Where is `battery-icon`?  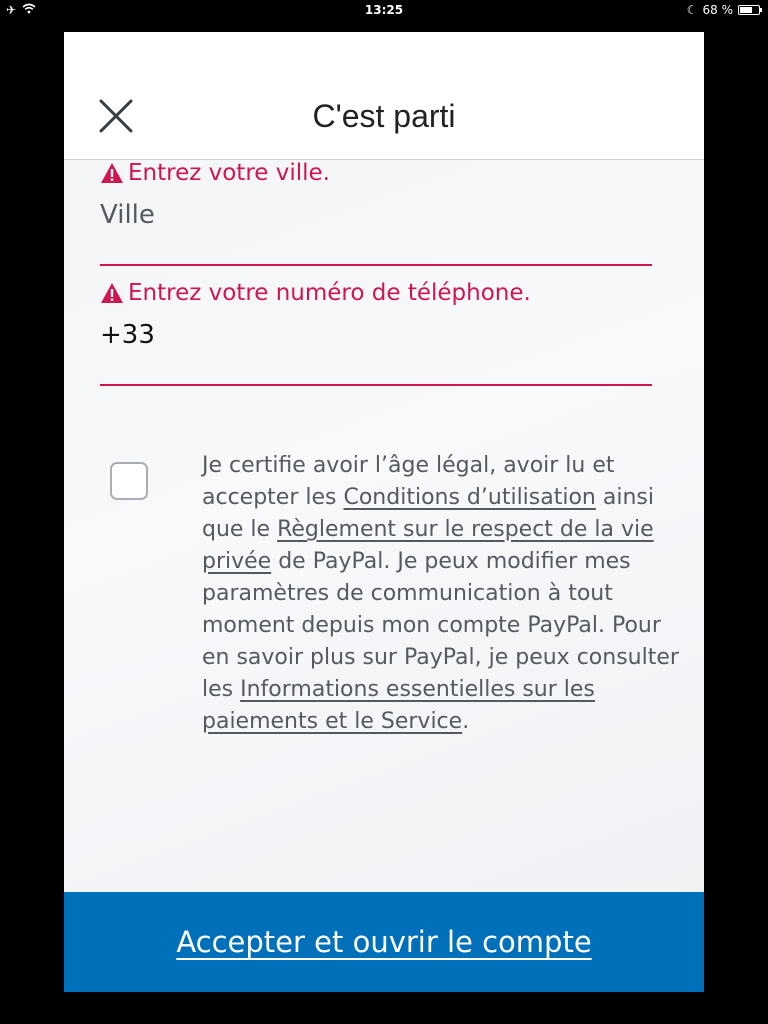 battery-icon is located at coordinates (750, 10).